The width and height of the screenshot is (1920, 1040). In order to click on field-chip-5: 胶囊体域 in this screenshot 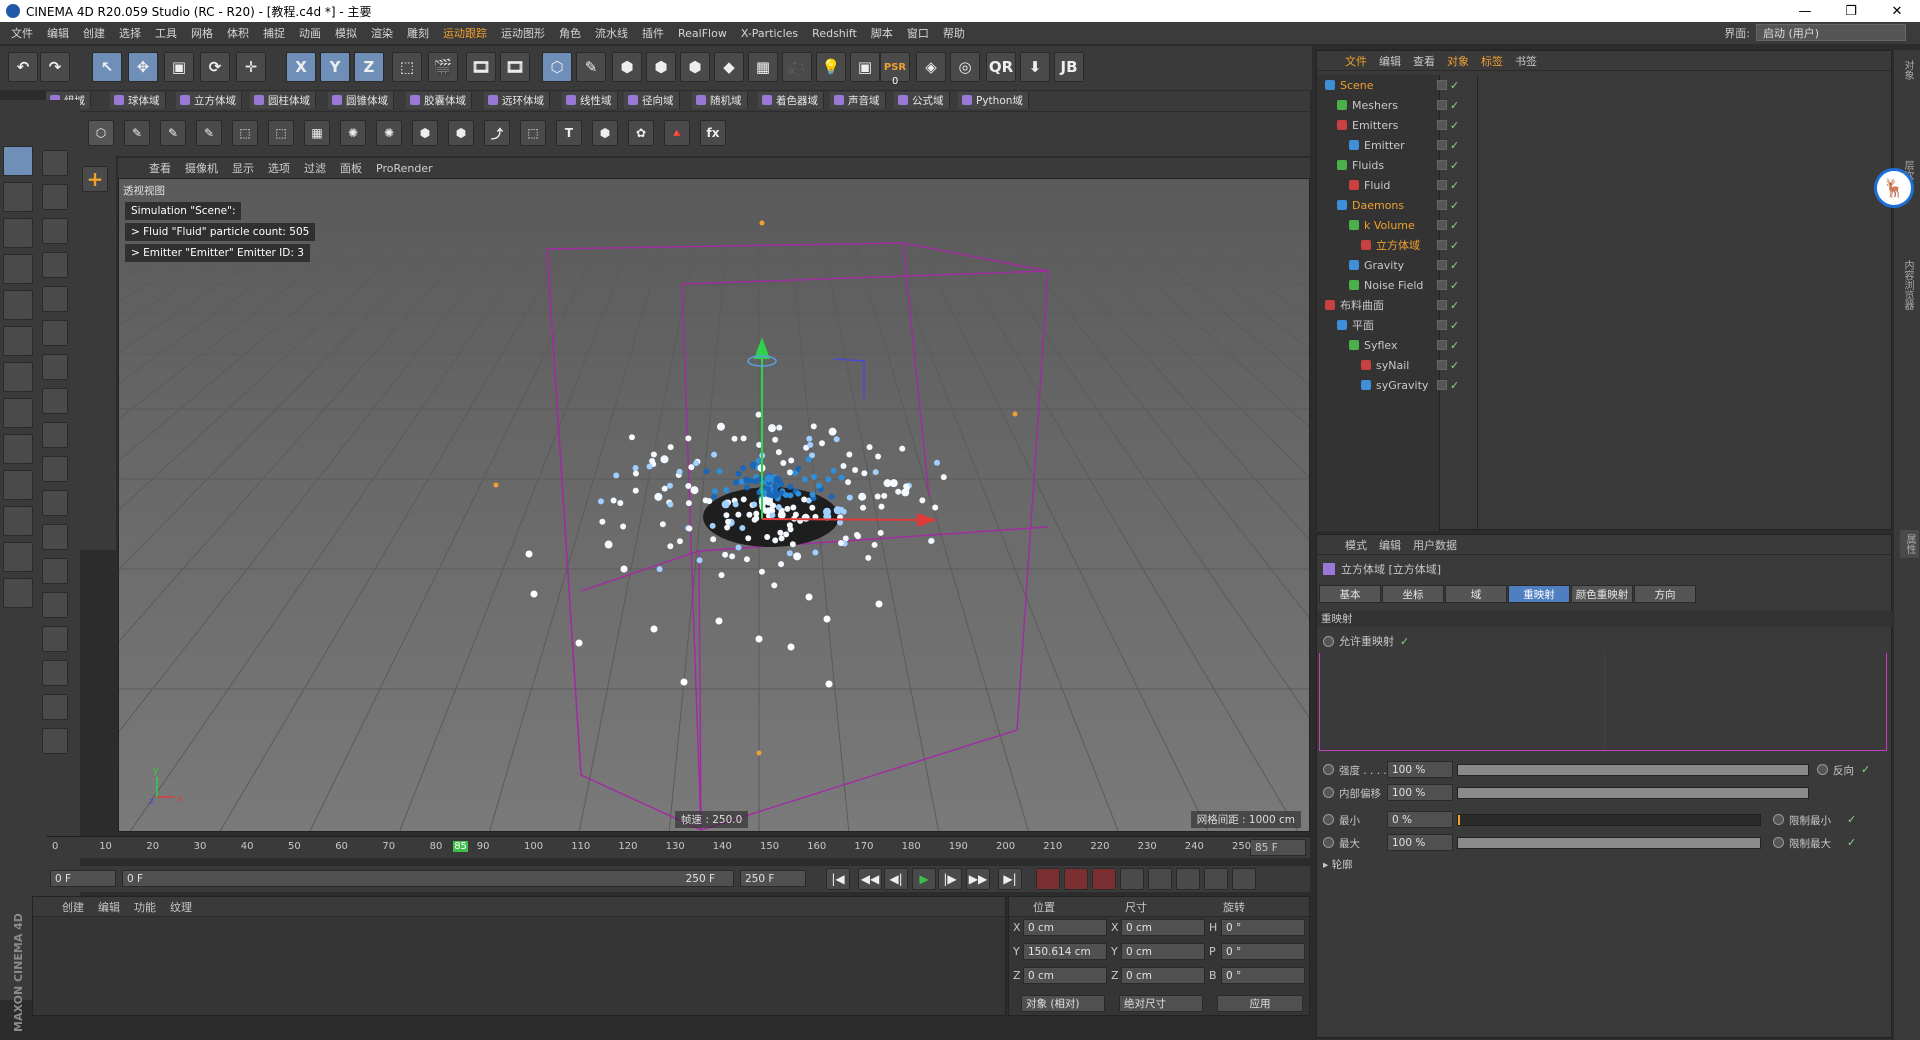, I will do `click(439, 100)`.